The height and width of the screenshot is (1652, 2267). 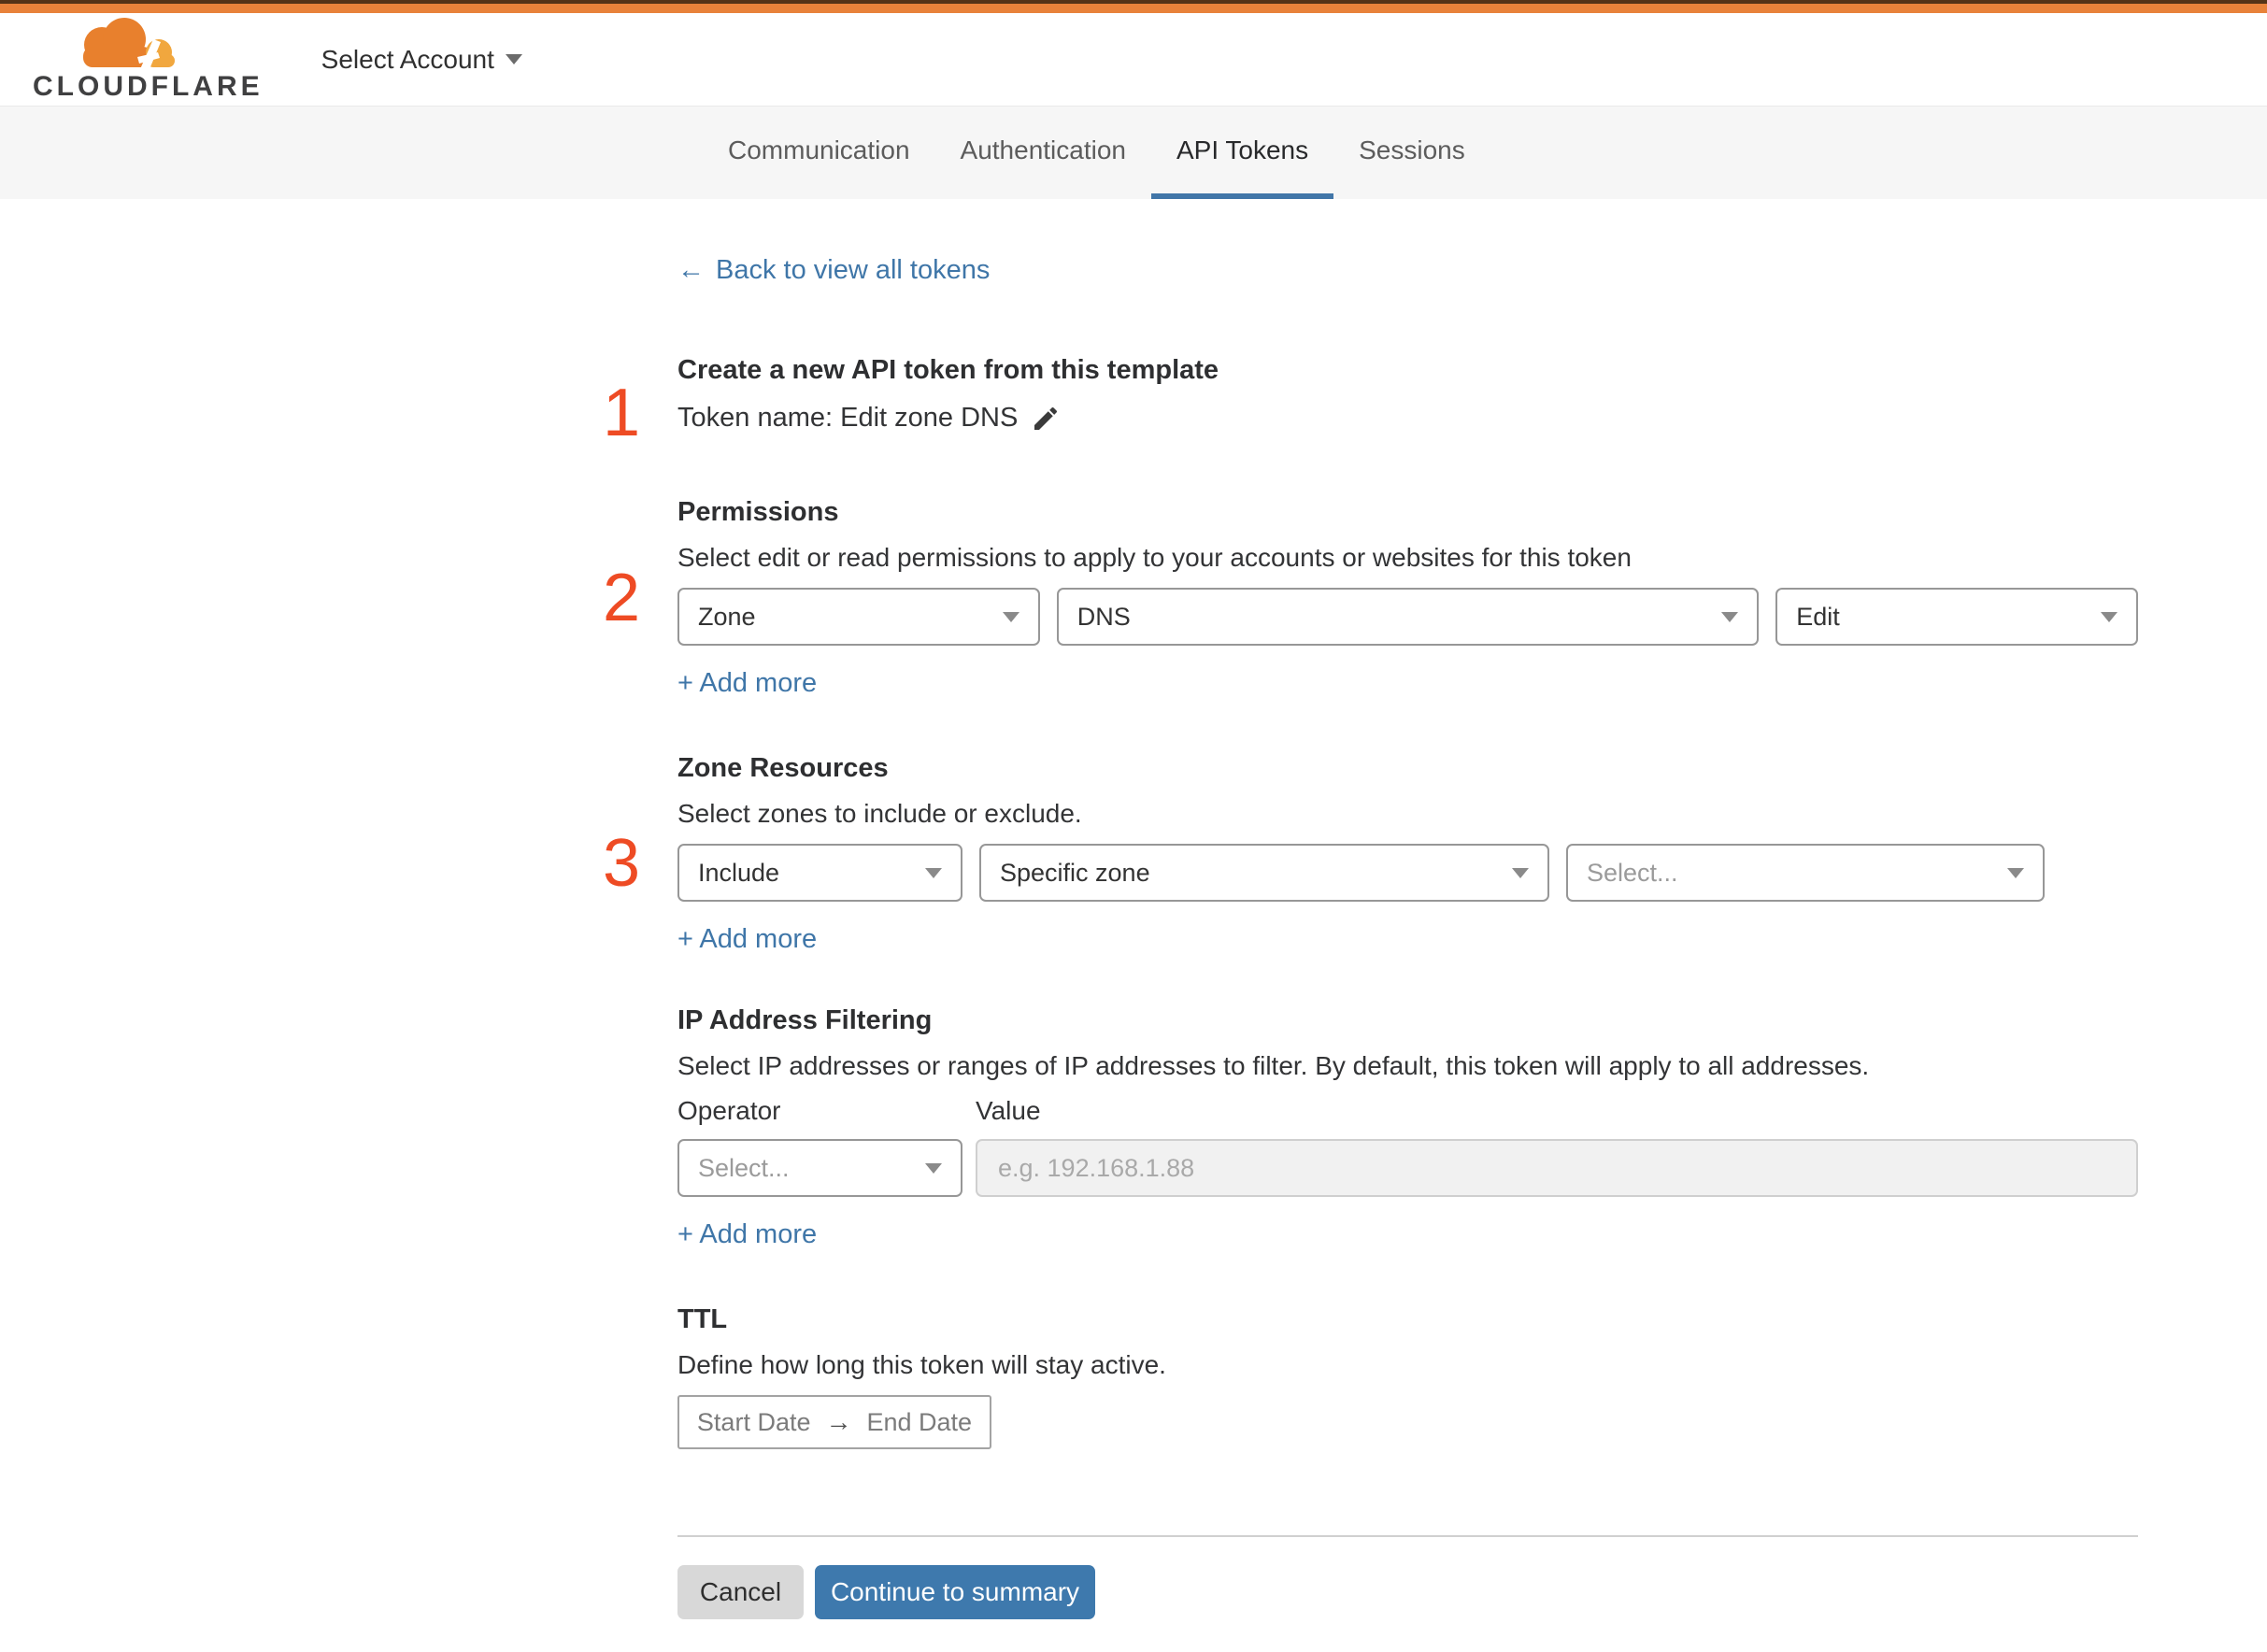 What do you see at coordinates (920, 1421) in the screenshot?
I see `end-date-placeholder: End Date` at bounding box center [920, 1421].